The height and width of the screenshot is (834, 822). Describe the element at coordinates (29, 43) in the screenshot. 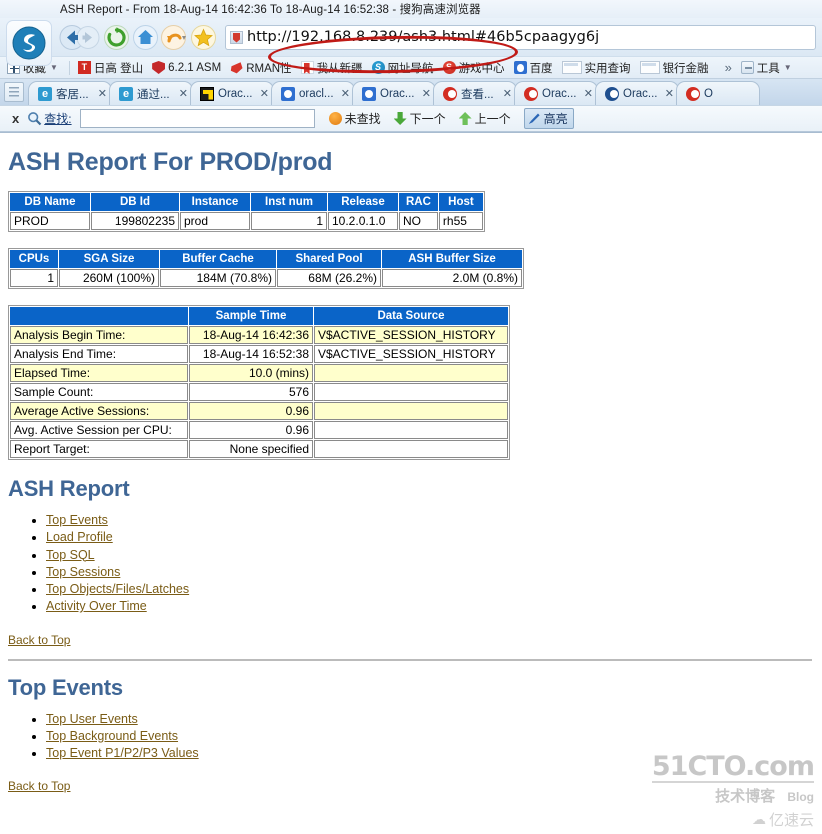

I see `sogou-browser-logo` at that location.